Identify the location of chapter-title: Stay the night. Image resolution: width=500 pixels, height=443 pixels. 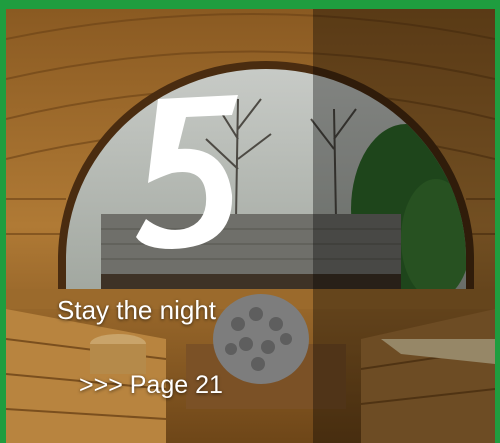
(136, 310).